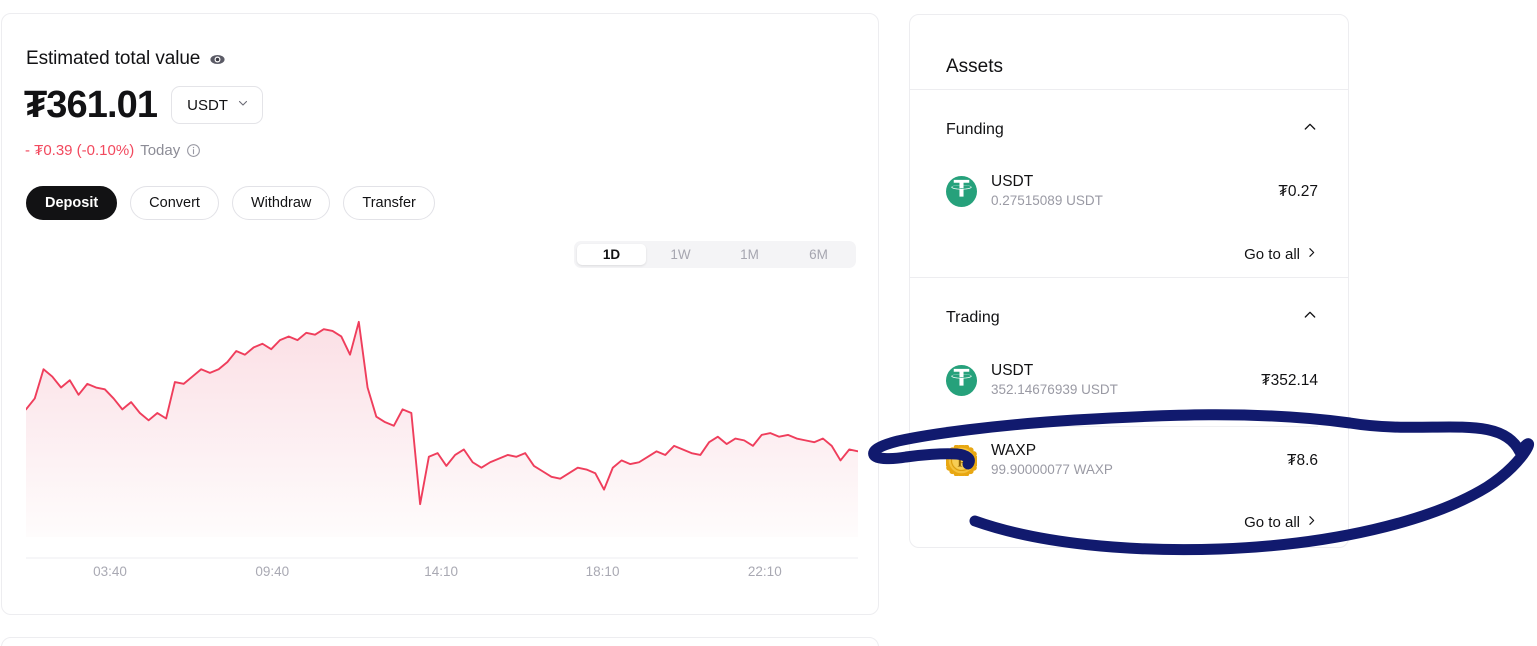 This screenshot has width=1537, height=646. I want to click on section-divider, so click(1129, 277).